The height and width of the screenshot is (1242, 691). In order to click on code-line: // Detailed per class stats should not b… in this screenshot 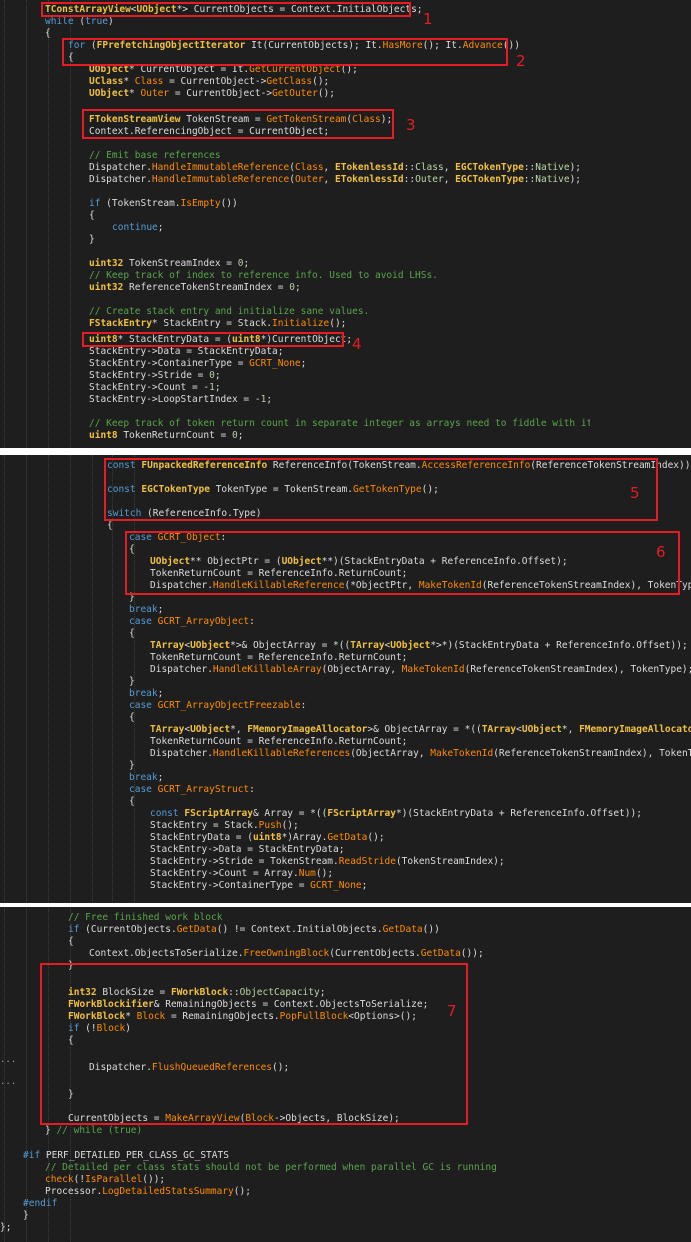, I will do `click(271, 1168)`.